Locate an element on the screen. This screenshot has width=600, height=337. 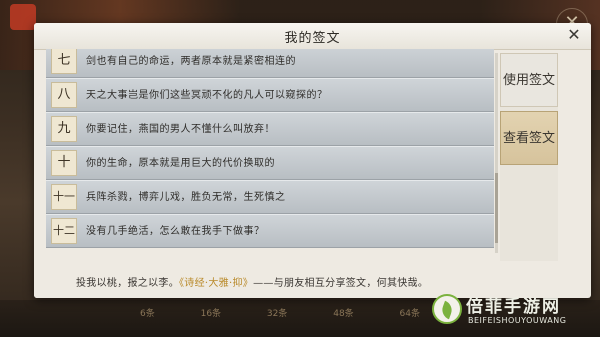
share-hint-prefix: 投我以桃，报之以李。 is located at coordinates (127, 283).